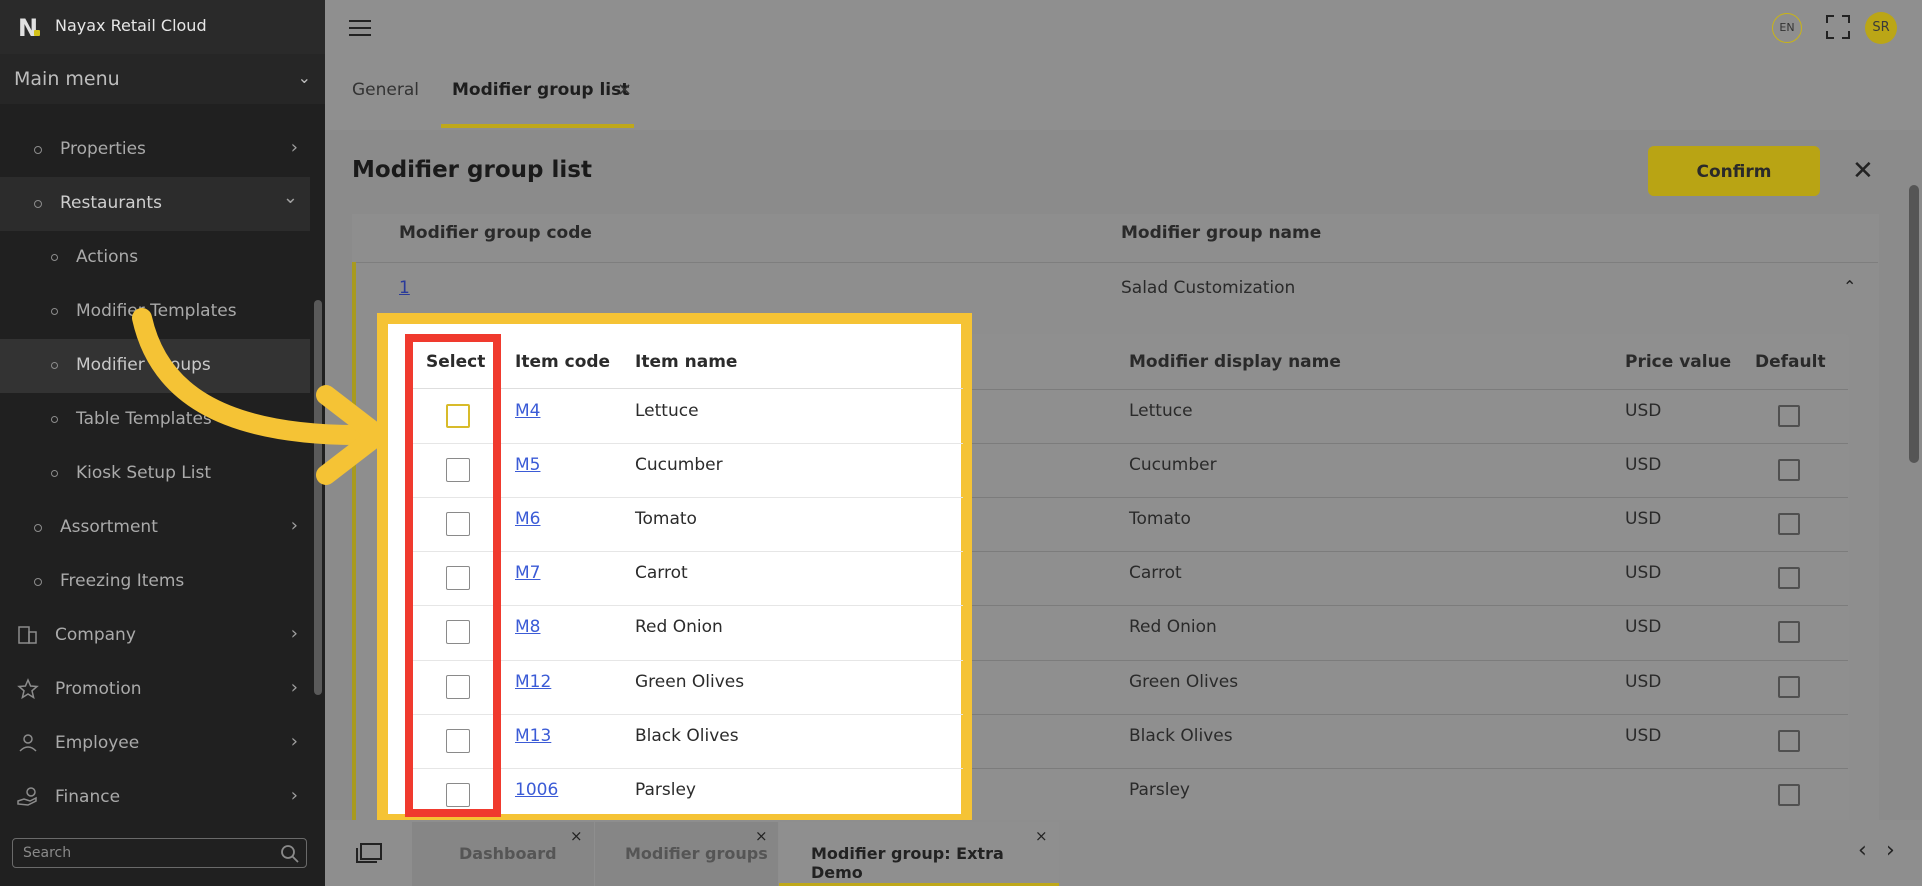  I want to click on search-icon, so click(290, 854).